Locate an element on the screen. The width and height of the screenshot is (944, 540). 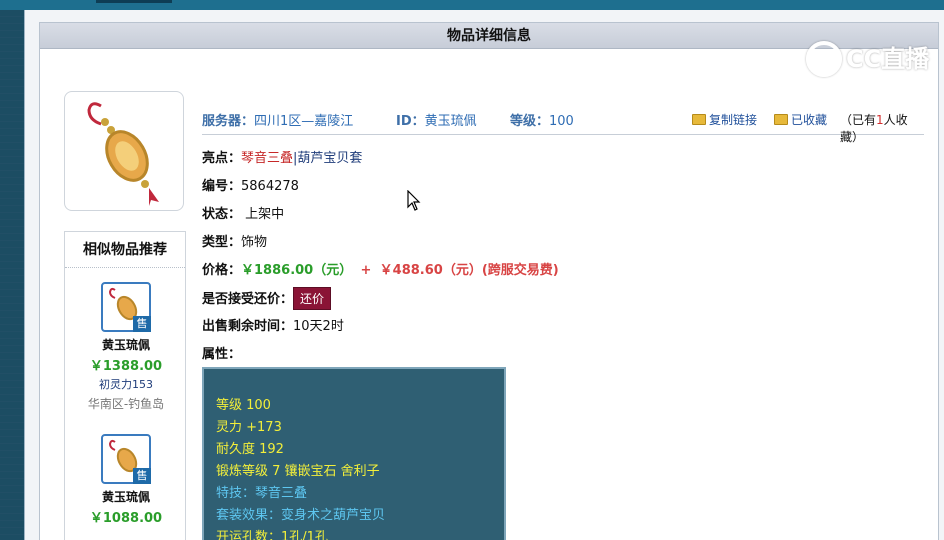
bargain-row: 是否接受还价： 还价 is located at coordinates (267, 298).